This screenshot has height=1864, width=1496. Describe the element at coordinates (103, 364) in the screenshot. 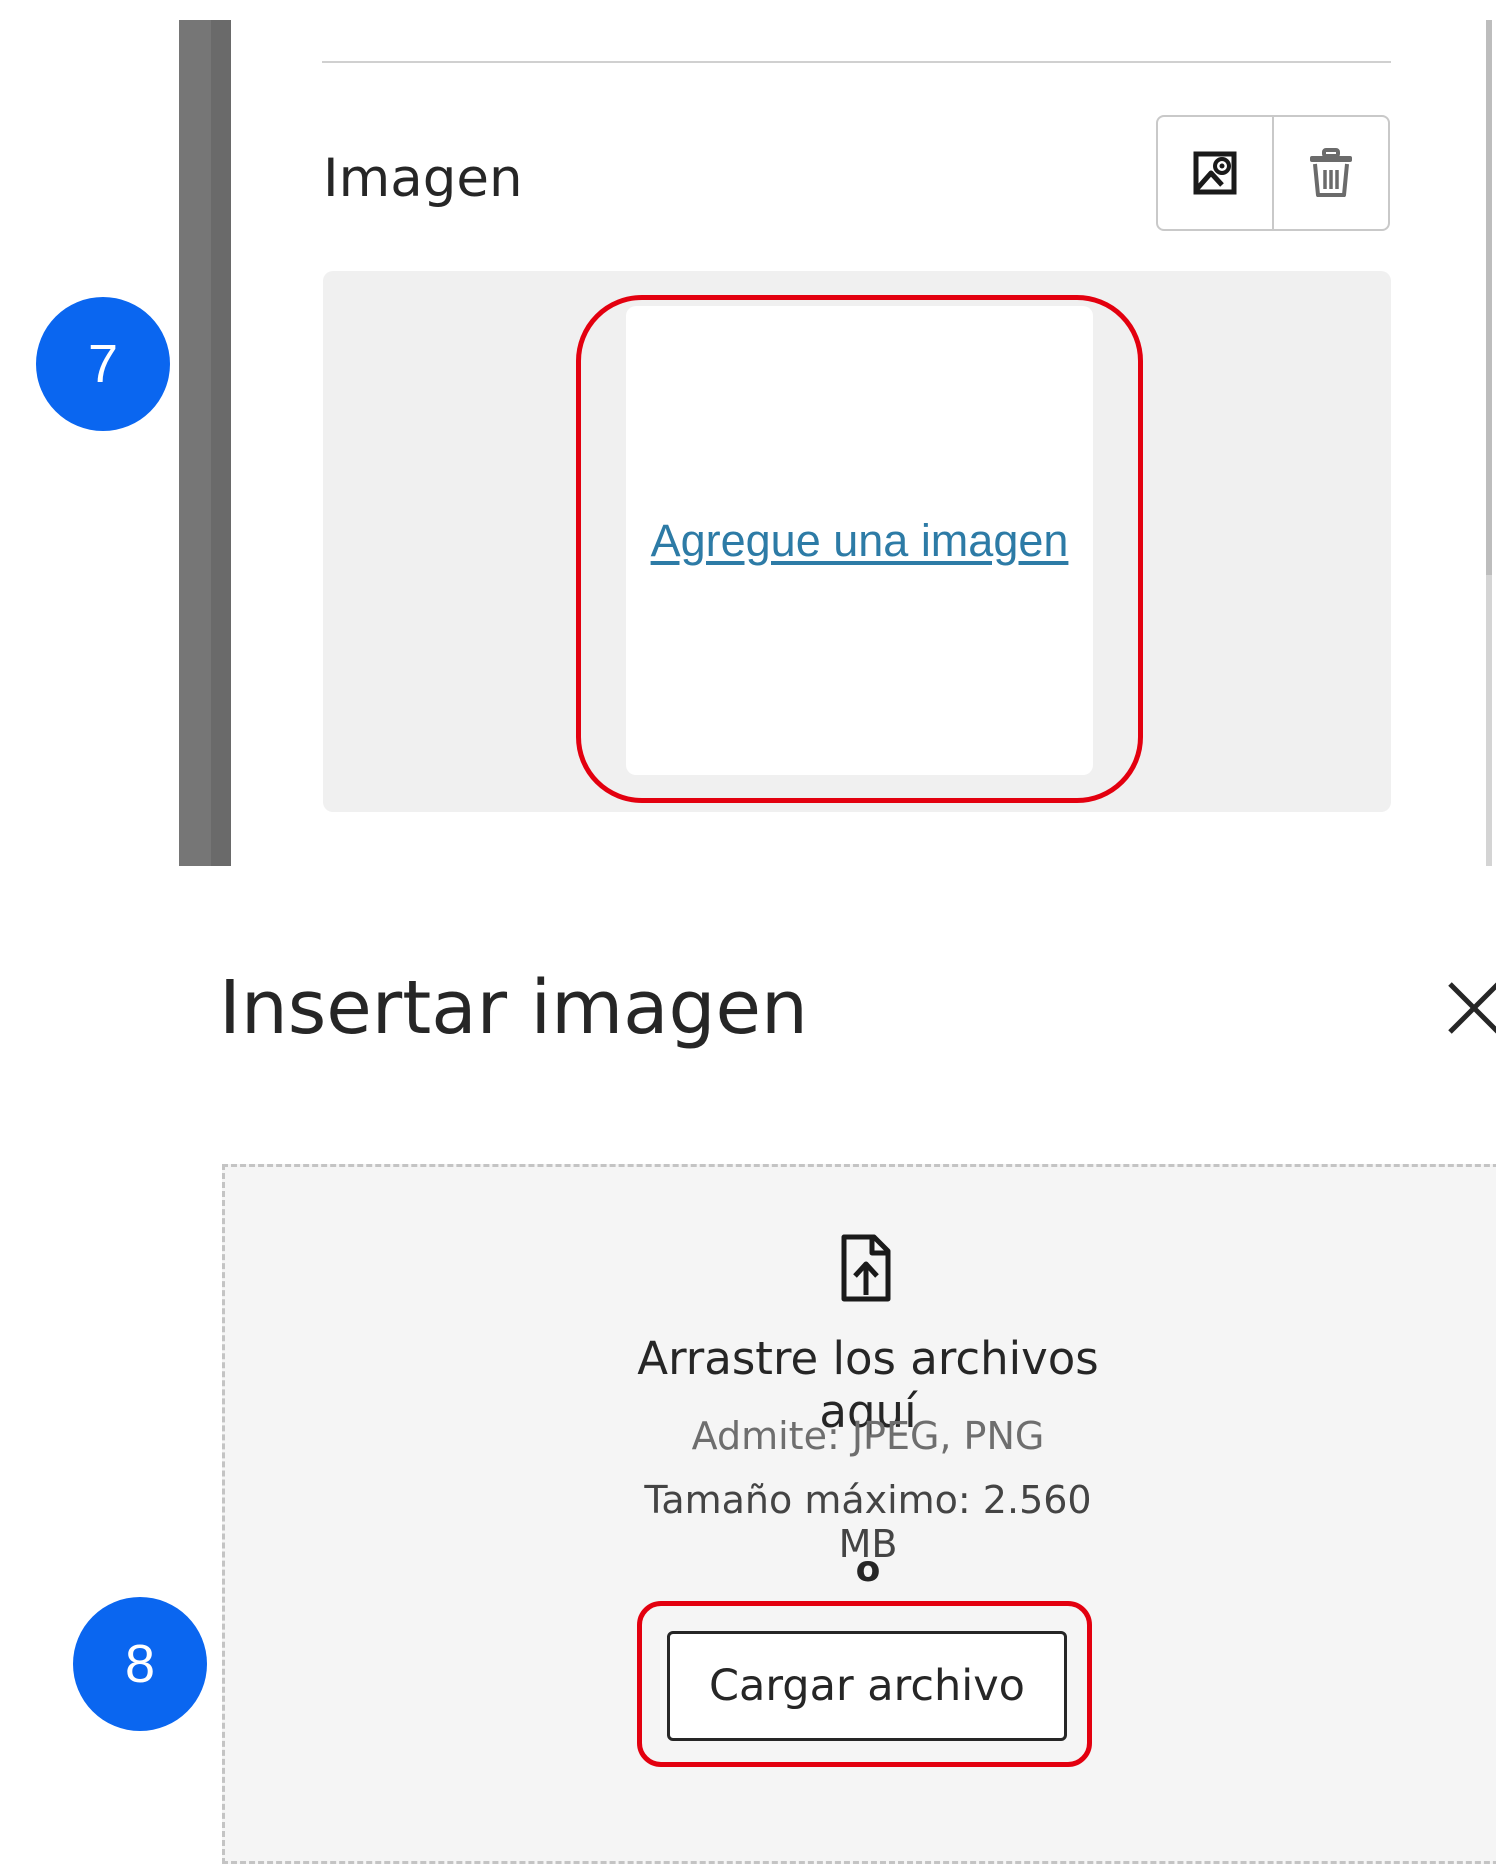

I see `step-badge-7: 7` at that location.